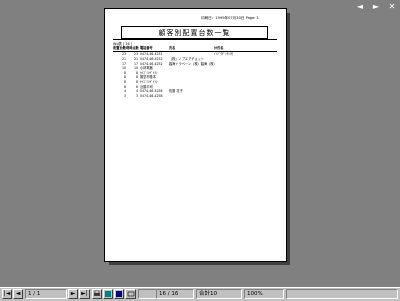 This screenshot has height=301, width=400. What do you see at coordinates (392, 7) in the screenshot?
I see `close-icon: ✕` at bounding box center [392, 7].